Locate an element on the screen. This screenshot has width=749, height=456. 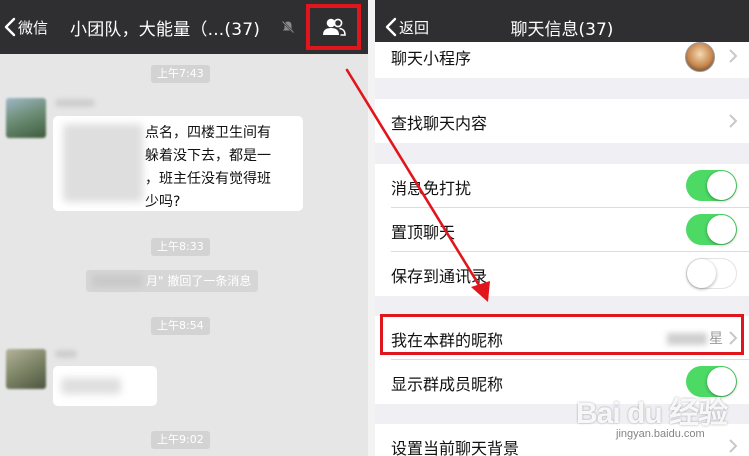
watermark-logo: Bai du 经验 is located at coordinates (652, 413).